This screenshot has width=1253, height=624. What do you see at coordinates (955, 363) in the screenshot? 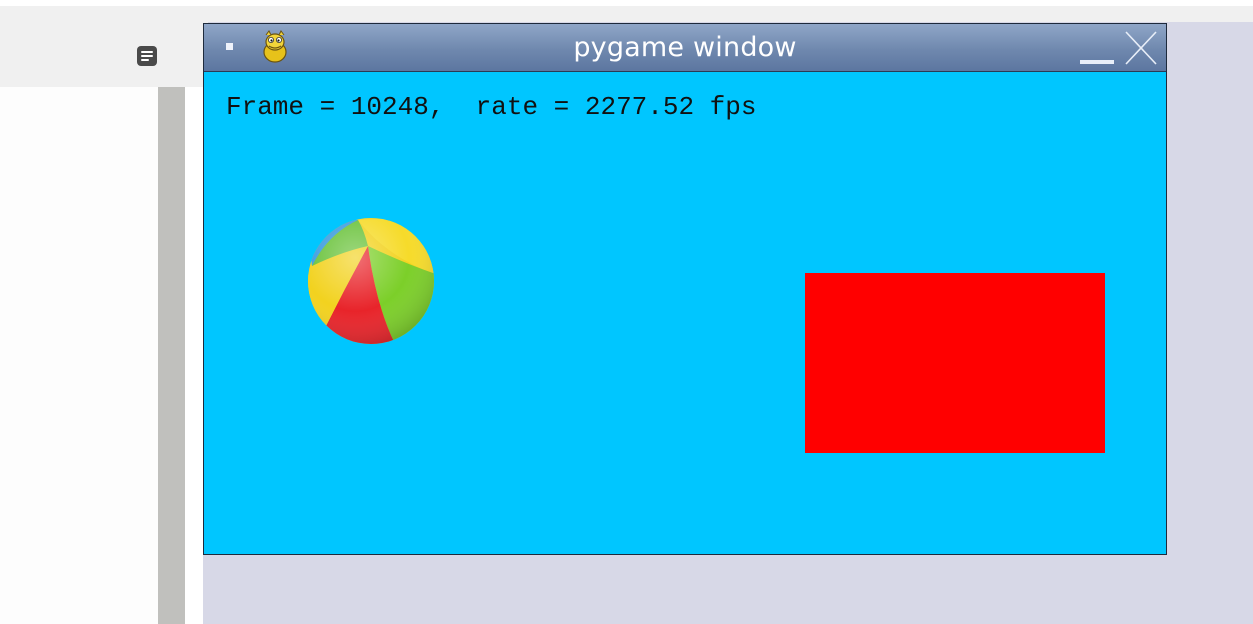
I see `red-rectangle` at bounding box center [955, 363].